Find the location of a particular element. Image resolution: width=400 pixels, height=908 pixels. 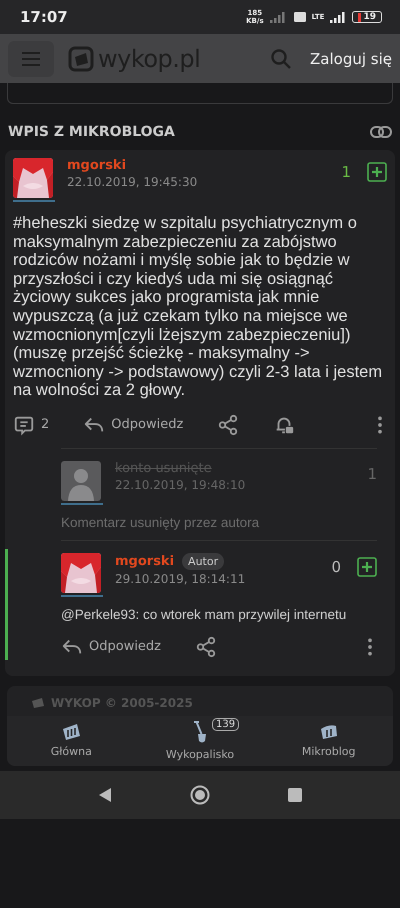

back-button is located at coordinates (105, 794).